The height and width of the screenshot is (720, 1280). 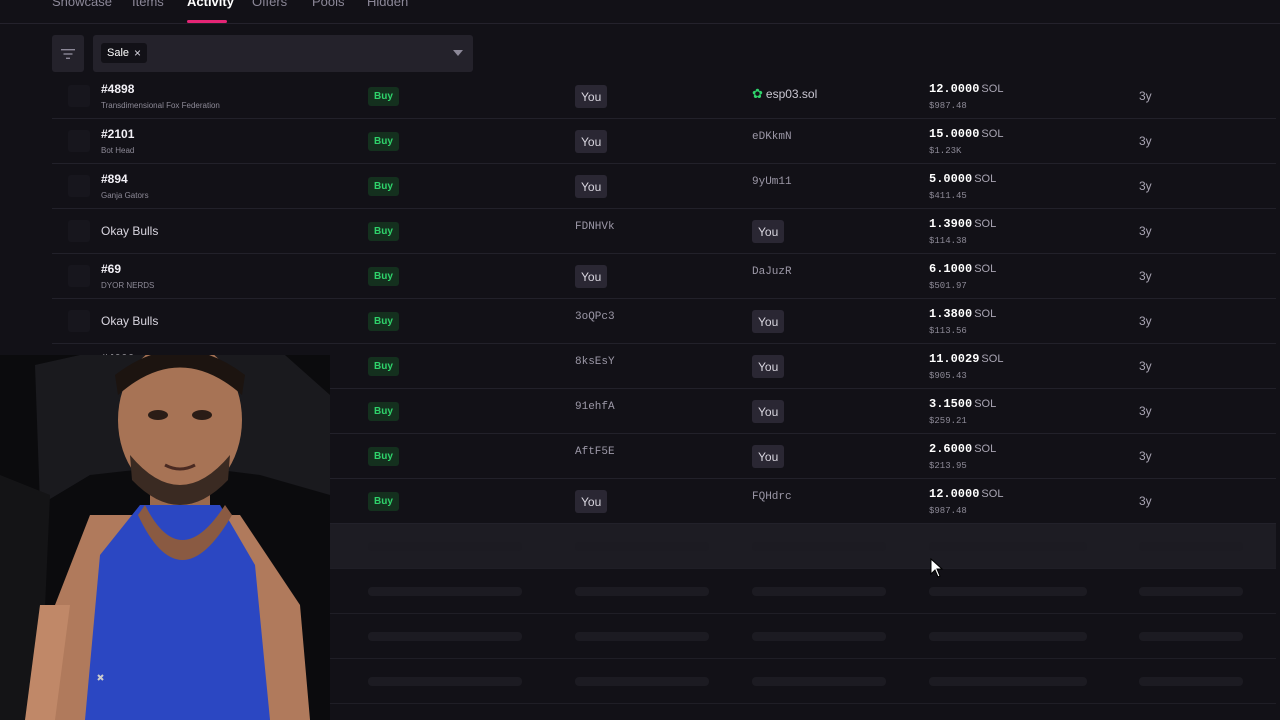 What do you see at coordinates (283, 53) in the screenshot?
I see `activity-type-select: Sale ×` at bounding box center [283, 53].